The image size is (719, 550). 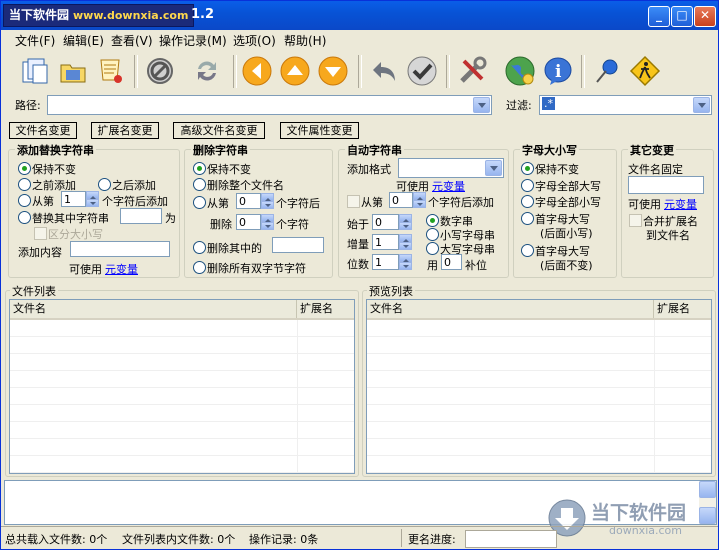 I want to click on auto-from-checkbox, so click(x=353, y=201).